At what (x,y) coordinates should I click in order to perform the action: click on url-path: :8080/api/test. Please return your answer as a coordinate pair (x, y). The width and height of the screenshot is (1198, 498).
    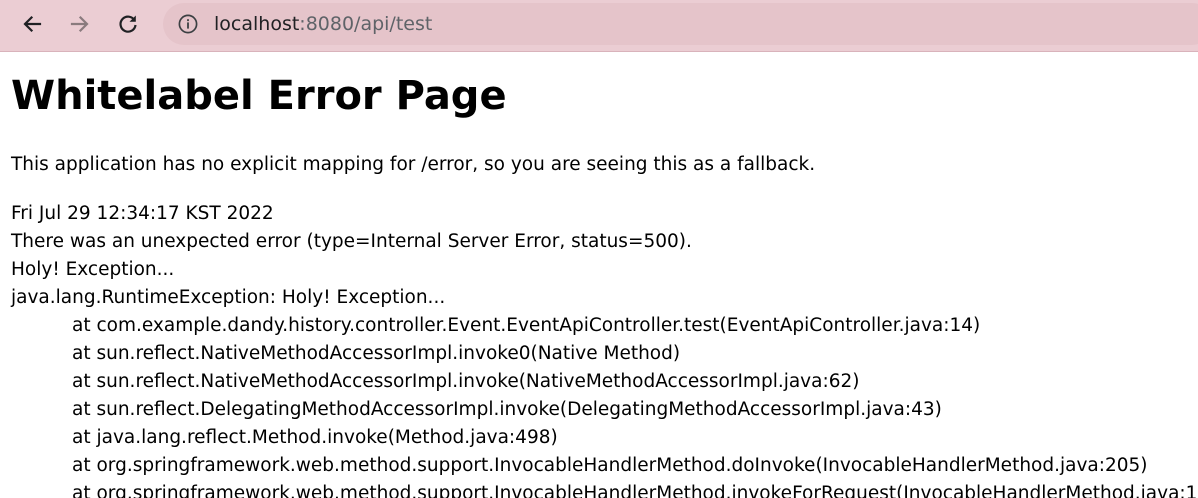
    Looking at the image, I should click on (366, 24).